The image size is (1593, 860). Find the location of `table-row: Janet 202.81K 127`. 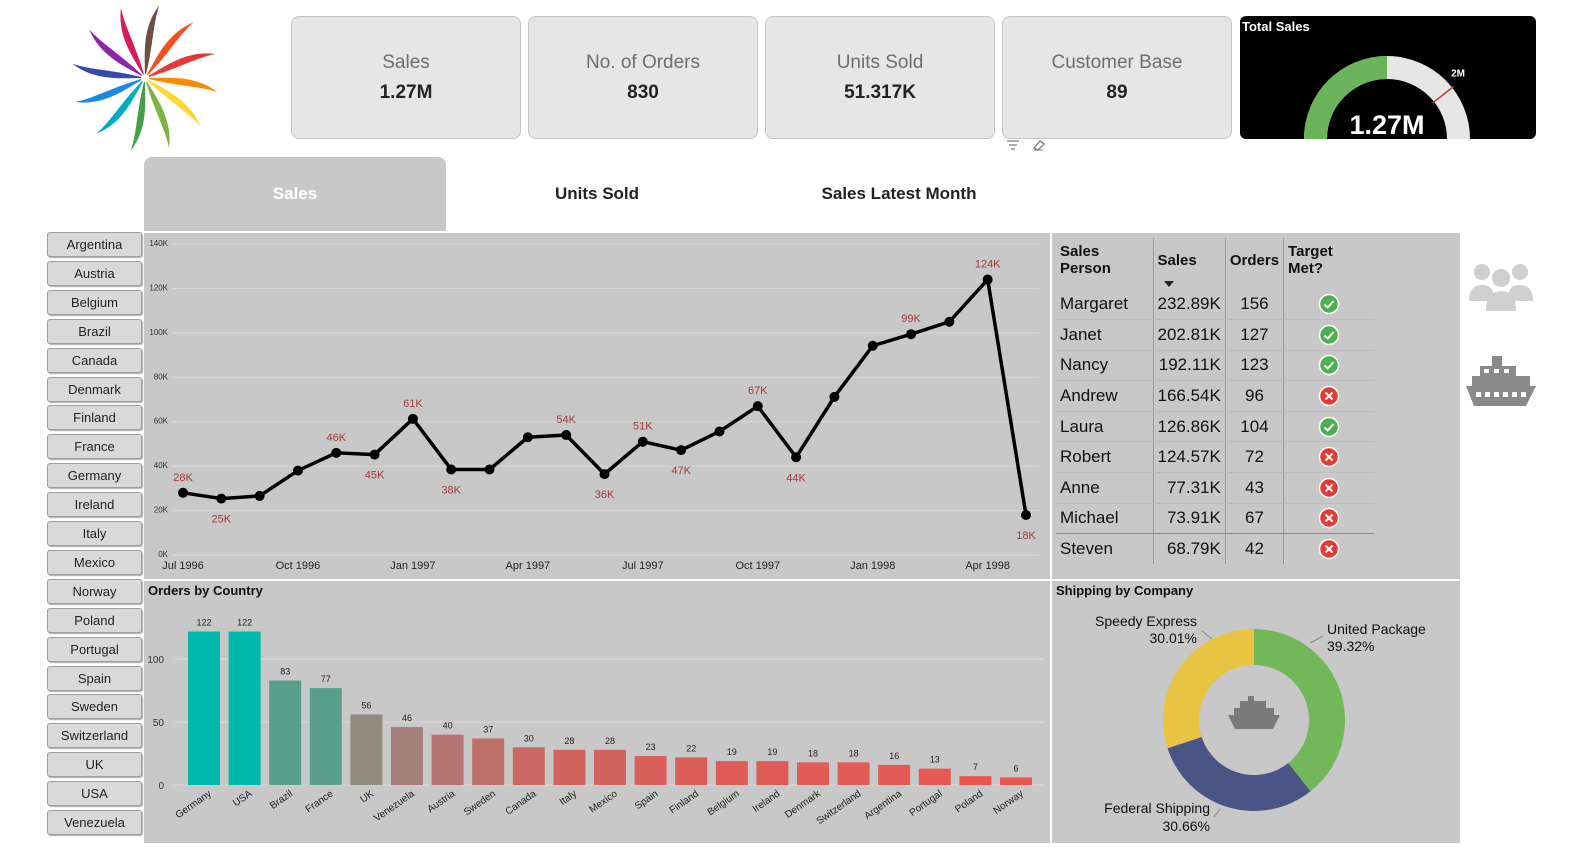

table-row: Janet 202.81K 127 is located at coordinates (1215, 335).